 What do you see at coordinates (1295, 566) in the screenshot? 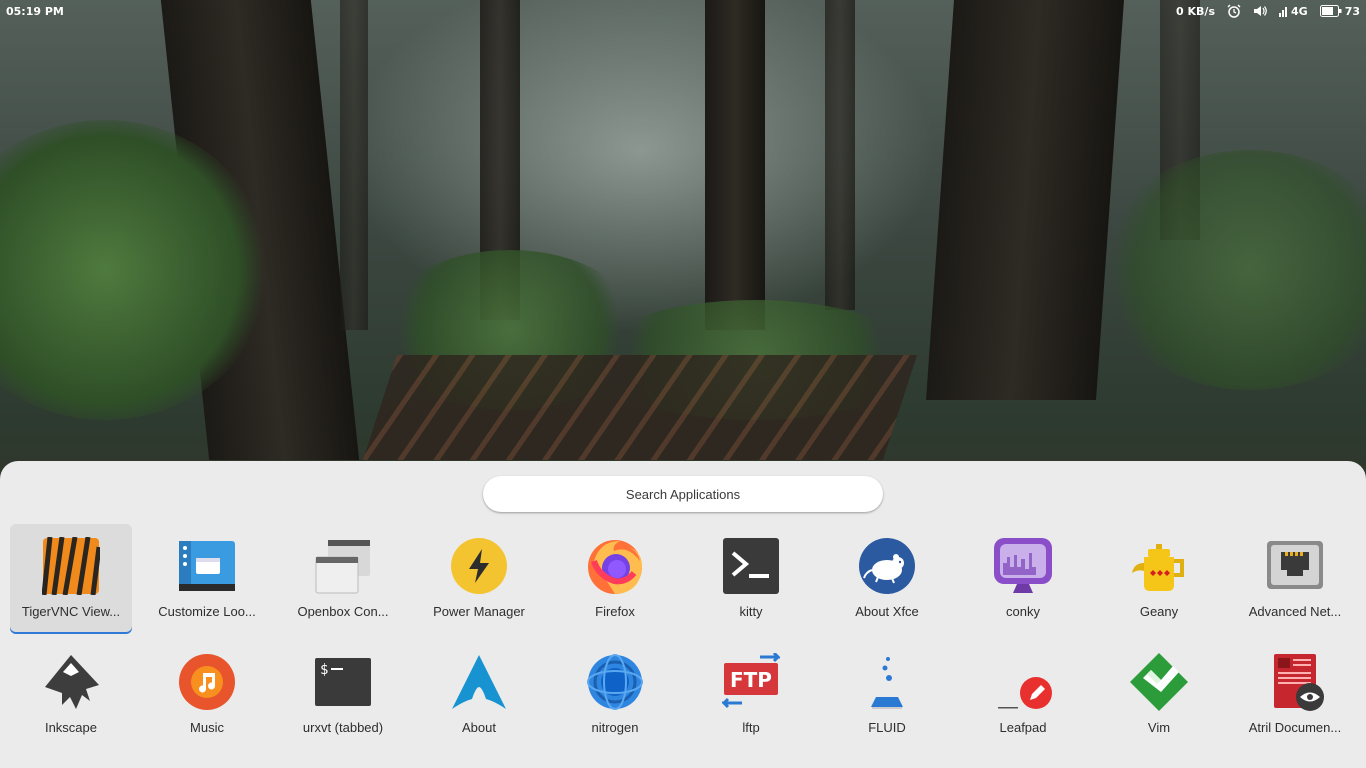
I see `network-ethernet-icon` at bounding box center [1295, 566].